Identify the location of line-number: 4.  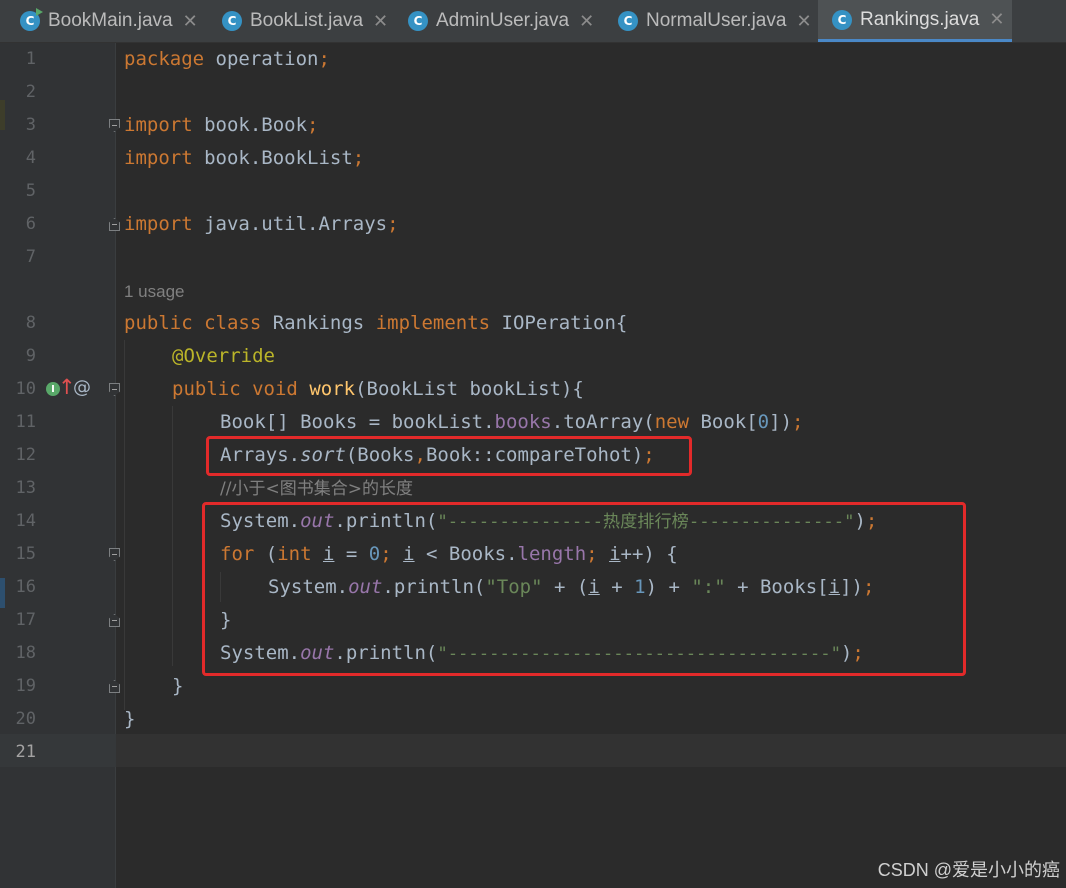
(30, 158).